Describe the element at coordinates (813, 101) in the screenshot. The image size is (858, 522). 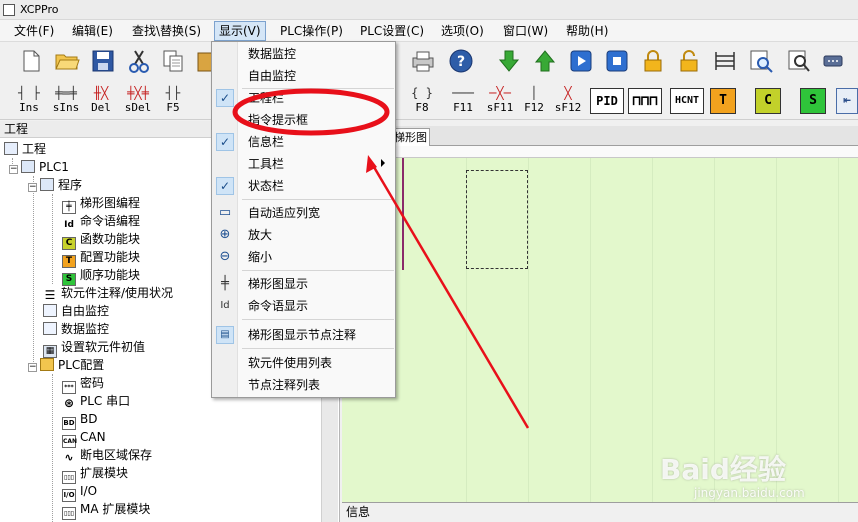
I see `sfc-button: S` at that location.